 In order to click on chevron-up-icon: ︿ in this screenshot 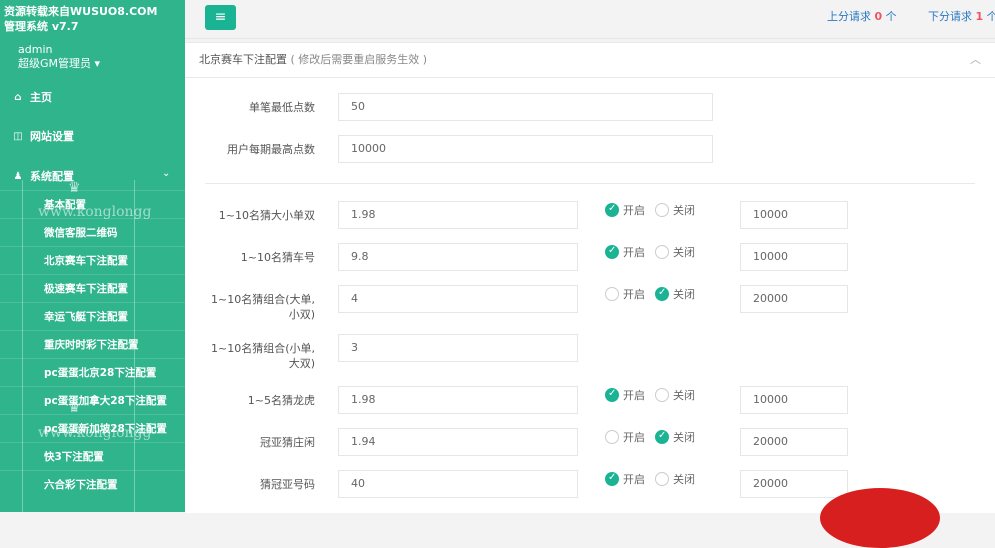, I will do `click(975, 60)`.